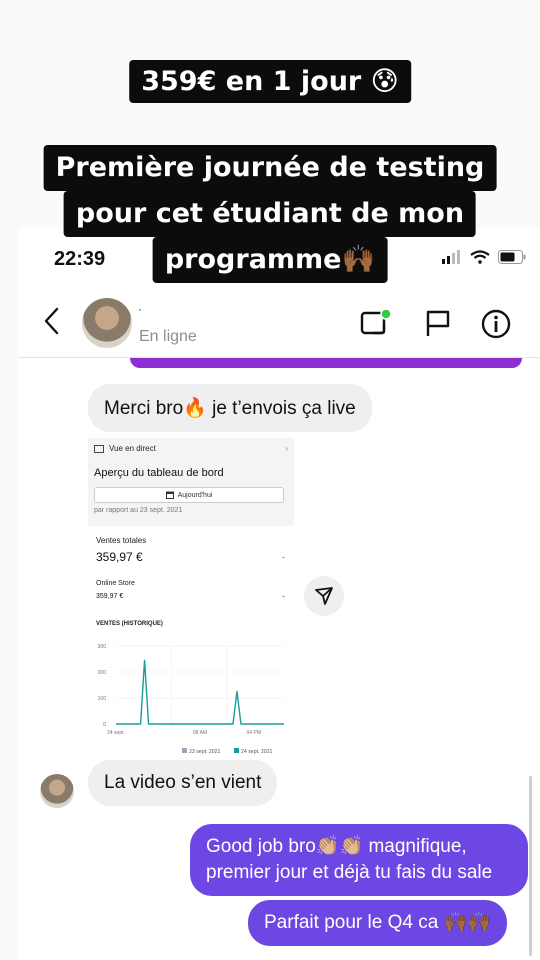 The width and height of the screenshot is (540, 960). I want to click on compare-label: par rapport au 23 sept. 2021, so click(138, 510).